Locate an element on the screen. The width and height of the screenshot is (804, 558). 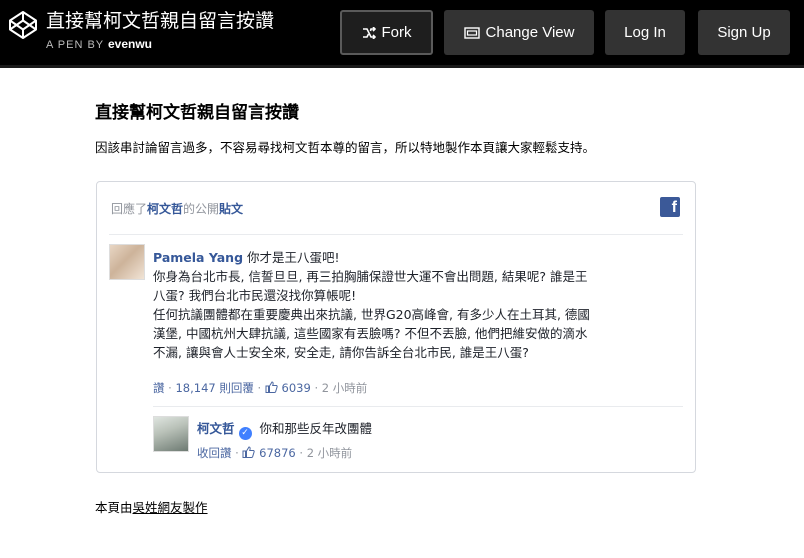
change-view-label: Change View is located at coordinates (530, 32).